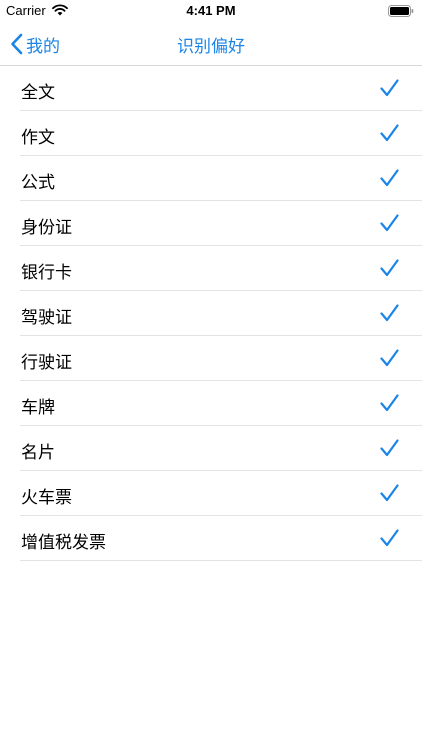  I want to click on preference-row: 火车票, so click(211, 493).